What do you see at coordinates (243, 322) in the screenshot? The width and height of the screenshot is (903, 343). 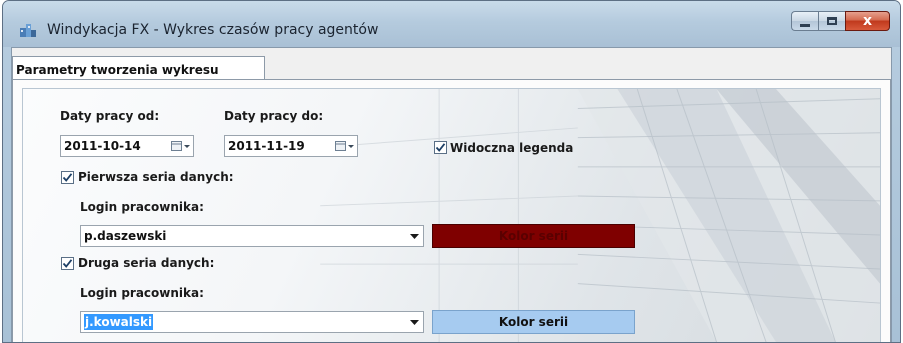 I see `series2-login-value-wrap: j.kowalski` at bounding box center [243, 322].